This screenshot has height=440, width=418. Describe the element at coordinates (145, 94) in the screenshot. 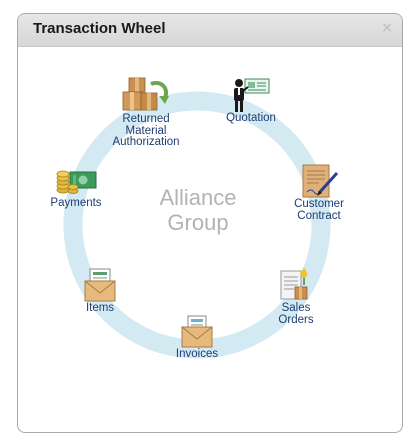

I see `boxes-return-icon` at that location.